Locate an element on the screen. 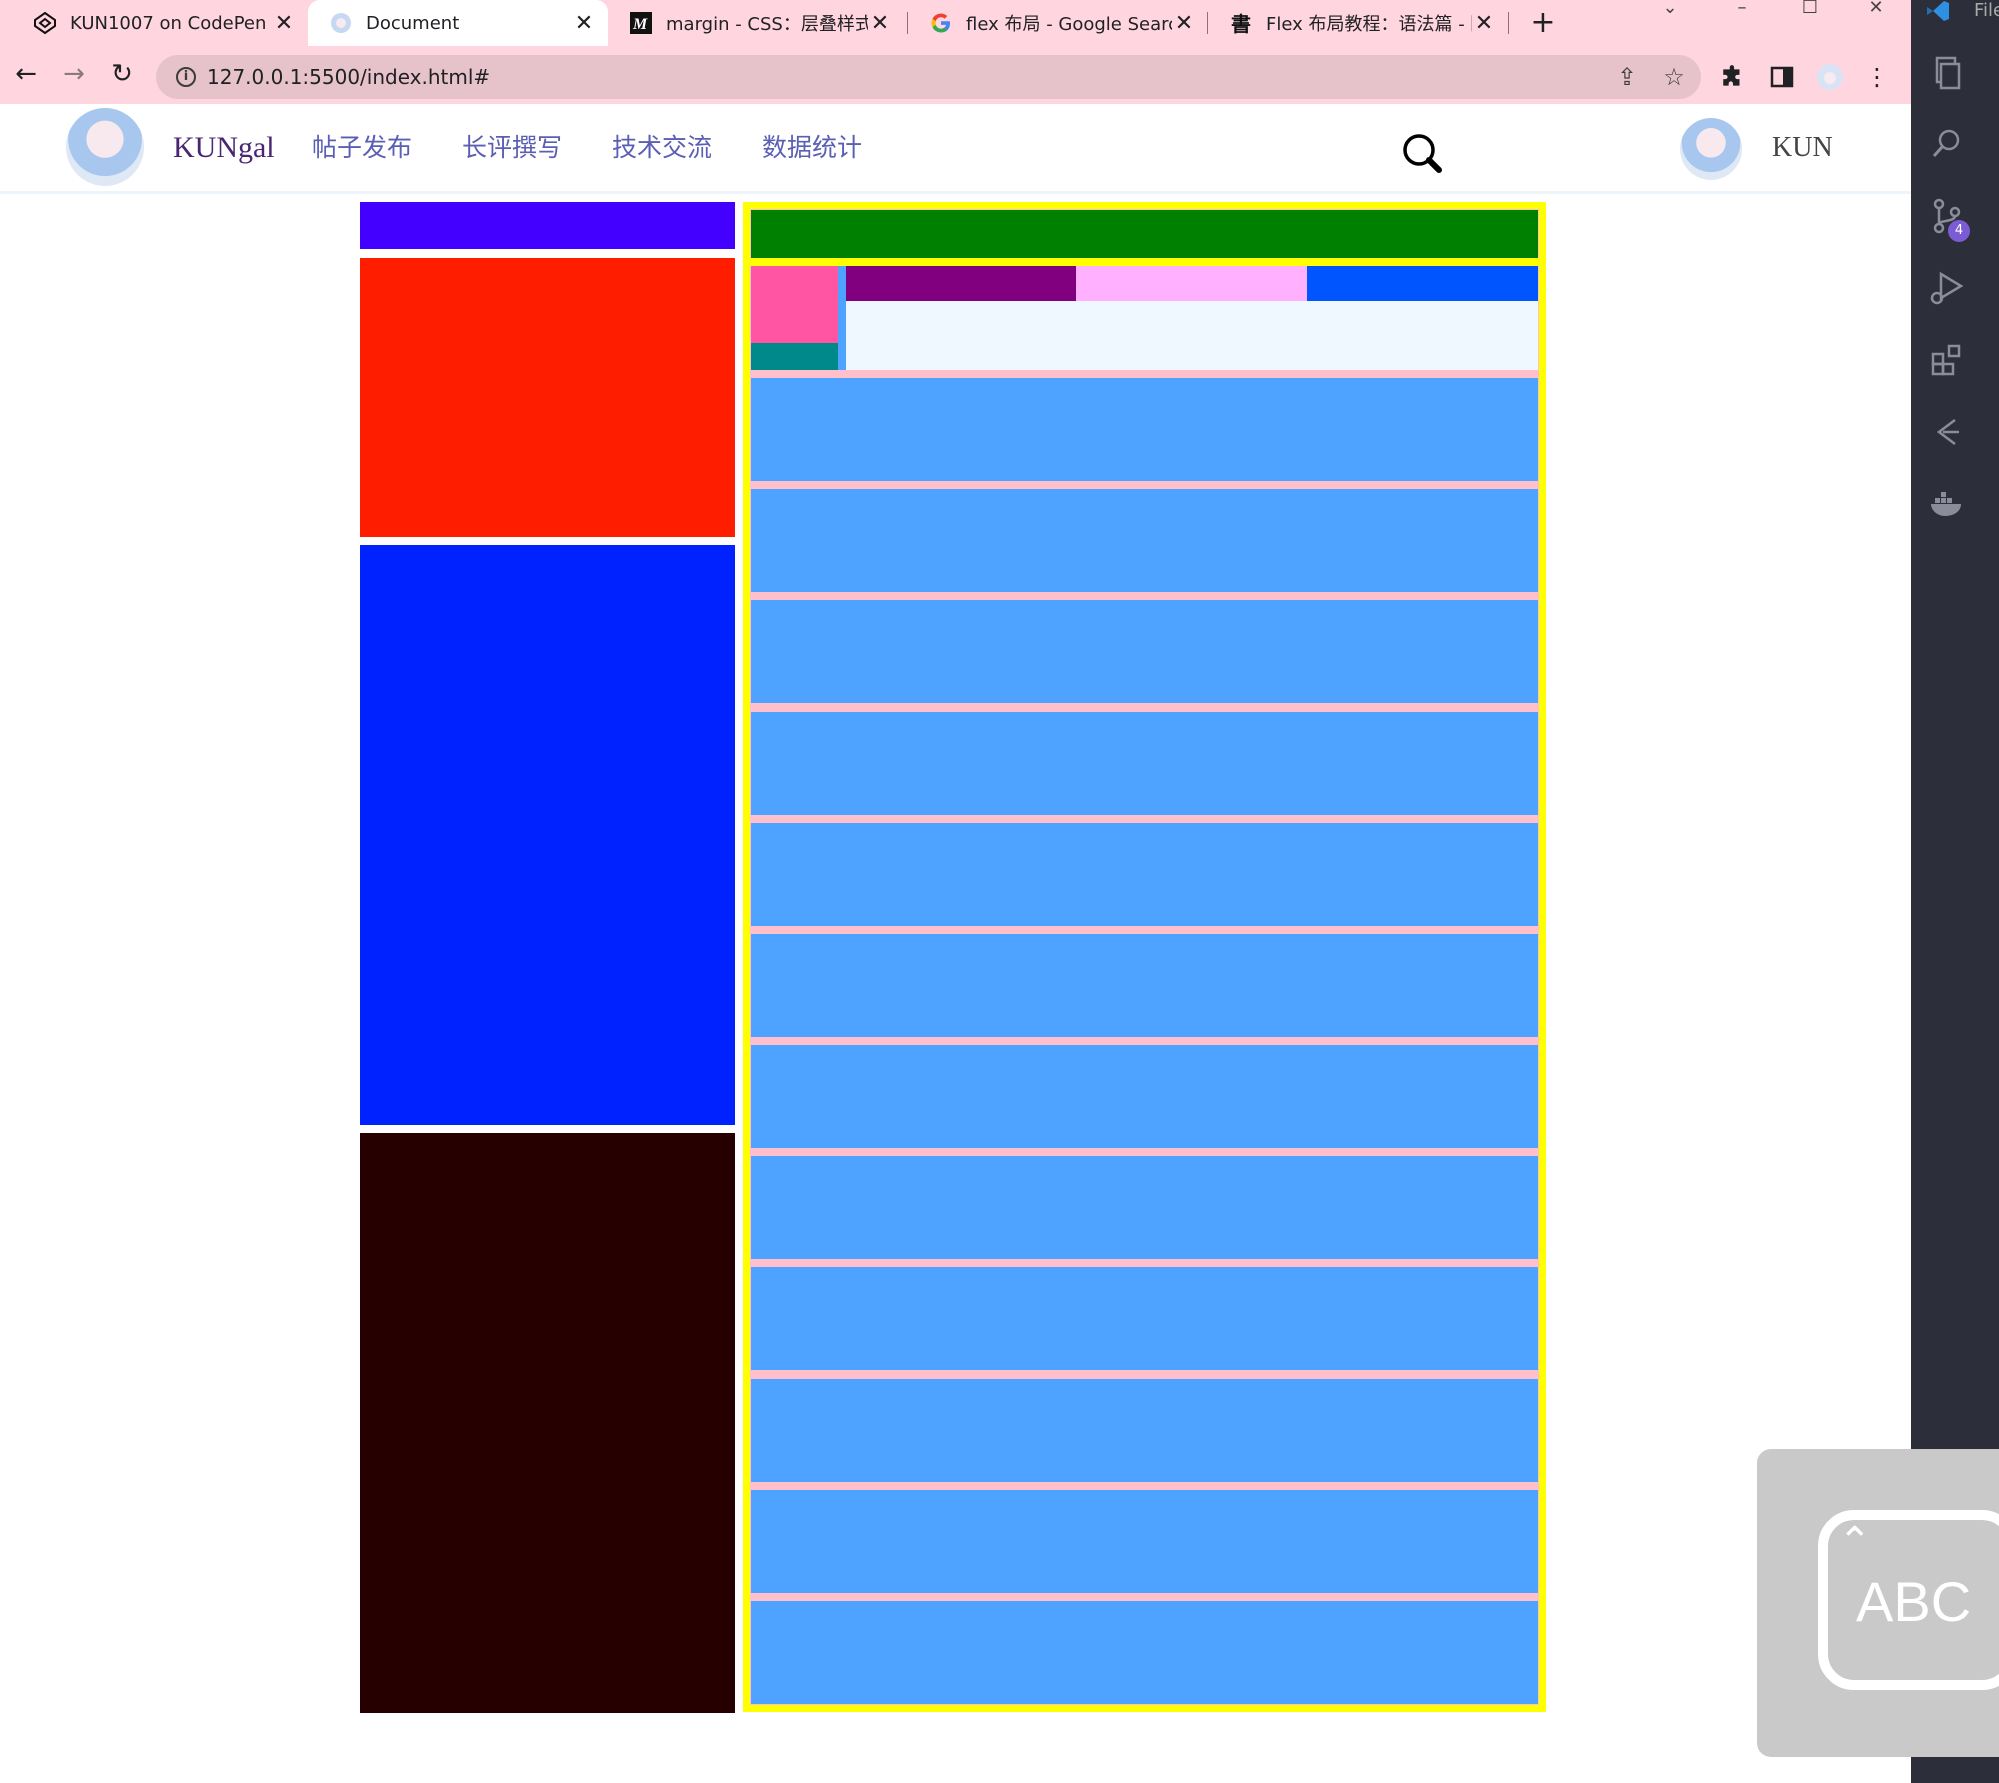 The width and height of the screenshot is (1999, 1783). tab-document: Document ✕ is located at coordinates (458, 23).